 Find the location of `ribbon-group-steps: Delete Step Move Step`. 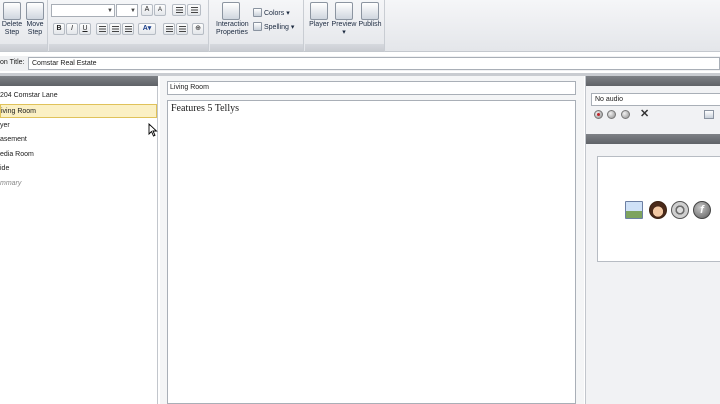

ribbon-group-steps: Delete Step Move Step is located at coordinates (24, 26).